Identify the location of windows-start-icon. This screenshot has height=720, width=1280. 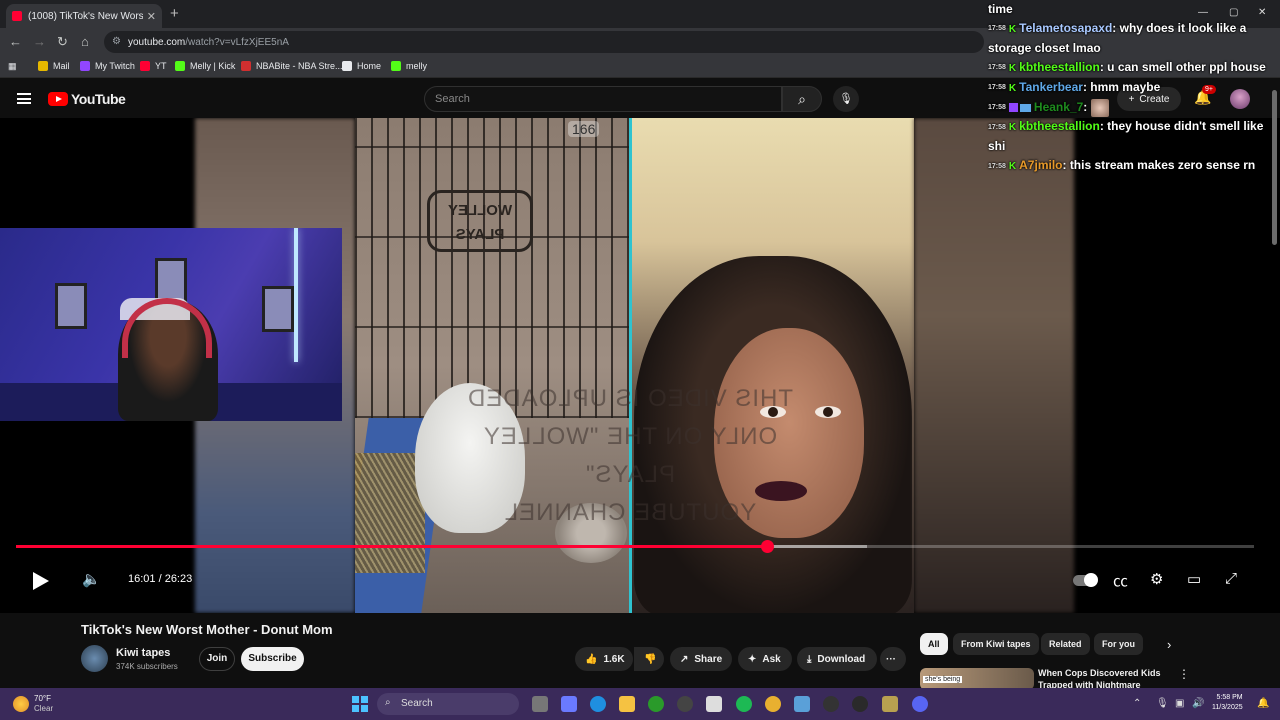
(360, 704).